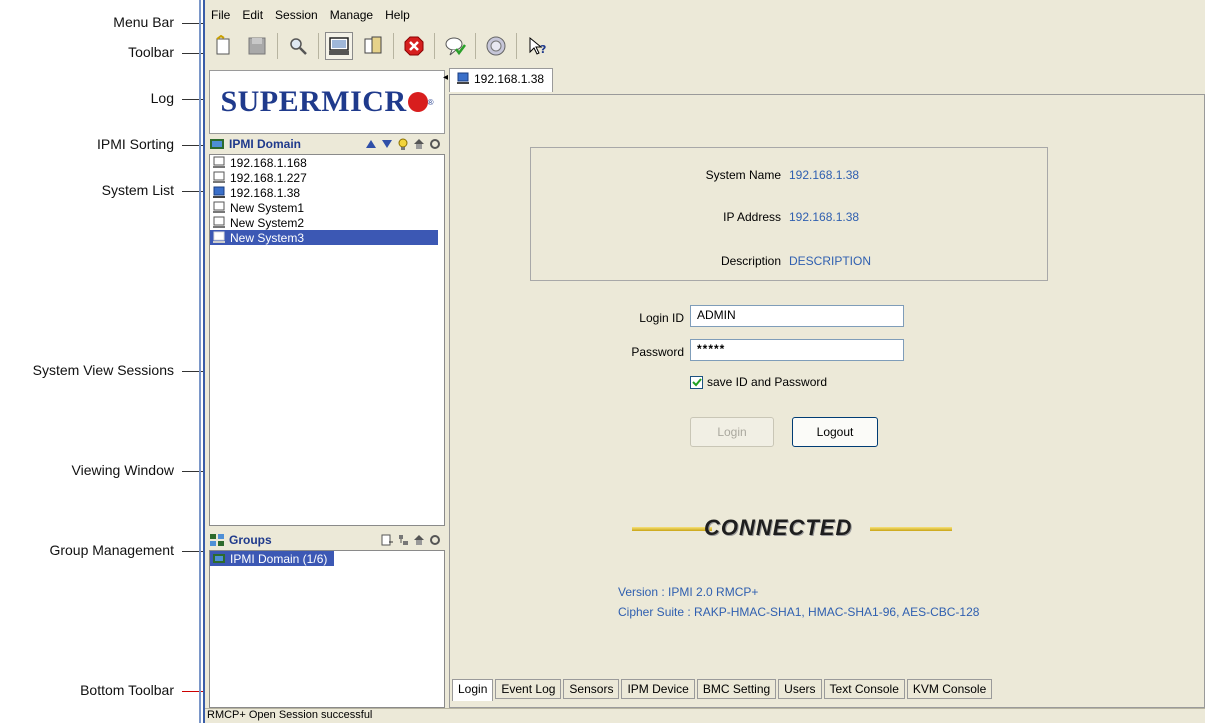 This screenshot has width=1205, height=723. I want to click on menu-edit: Edit, so click(252, 15).